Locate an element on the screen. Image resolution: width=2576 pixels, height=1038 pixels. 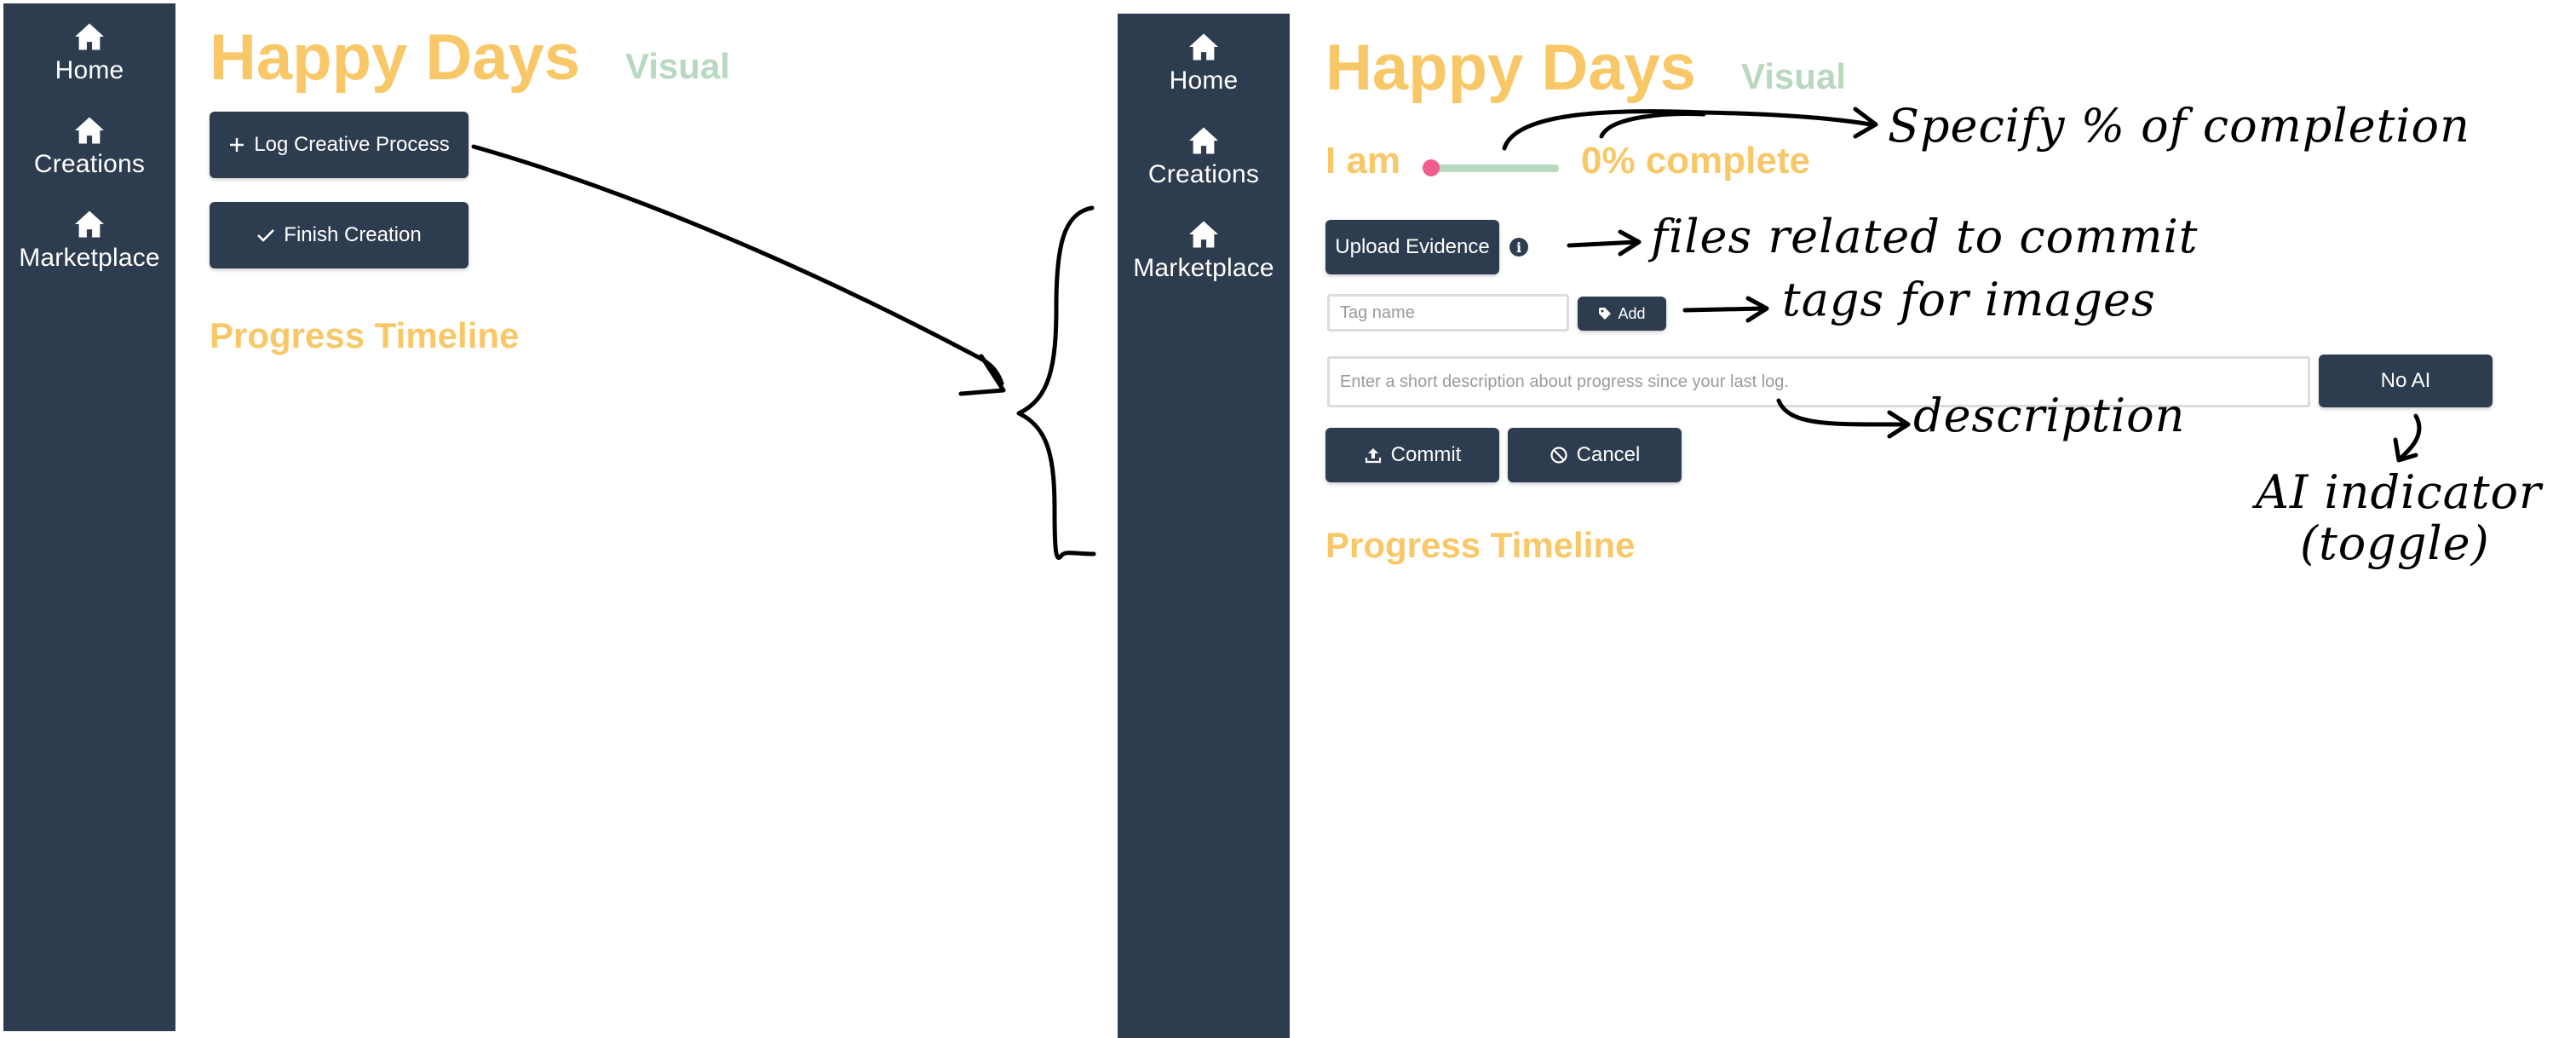
button-label: Add is located at coordinates (1632, 313).